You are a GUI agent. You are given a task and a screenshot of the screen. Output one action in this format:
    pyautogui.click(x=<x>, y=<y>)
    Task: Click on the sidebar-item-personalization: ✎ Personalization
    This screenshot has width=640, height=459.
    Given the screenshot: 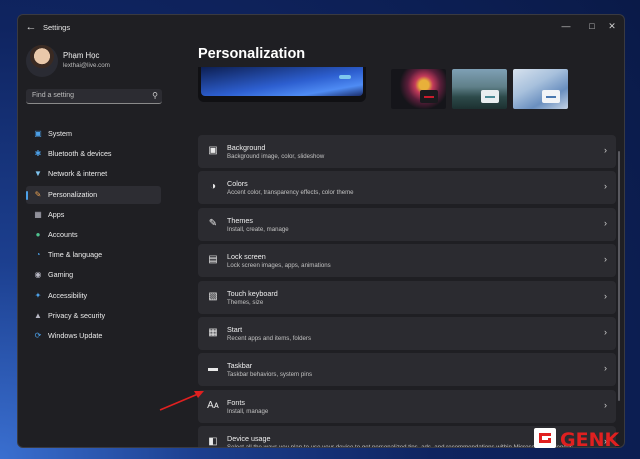 What is the action you would take?
    pyautogui.click(x=93, y=194)
    